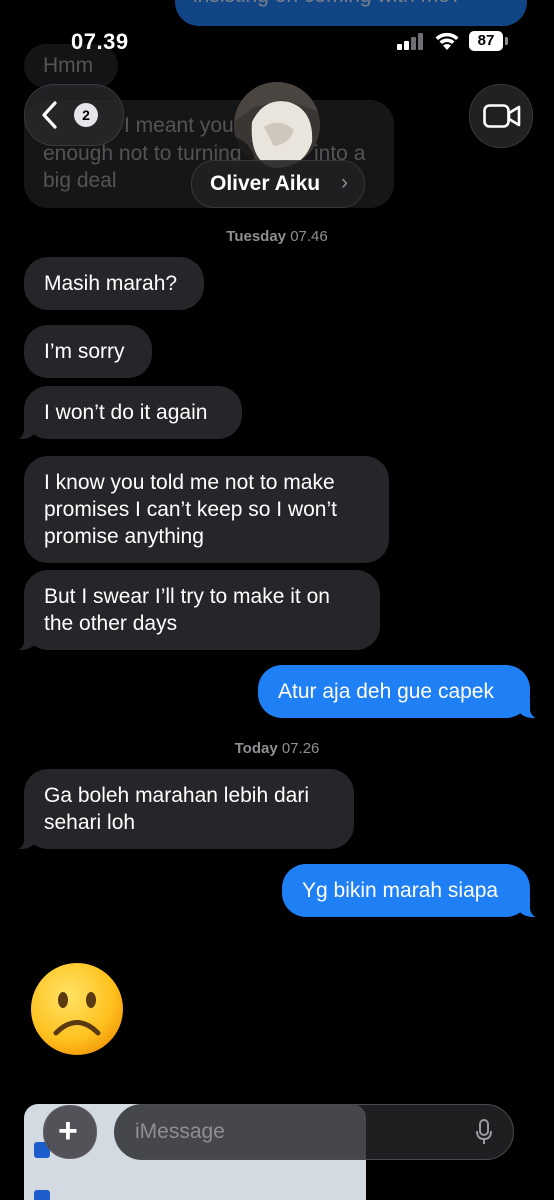 The height and width of the screenshot is (1200, 554). I want to click on timestamp-today: Today 07.26, so click(277, 748).